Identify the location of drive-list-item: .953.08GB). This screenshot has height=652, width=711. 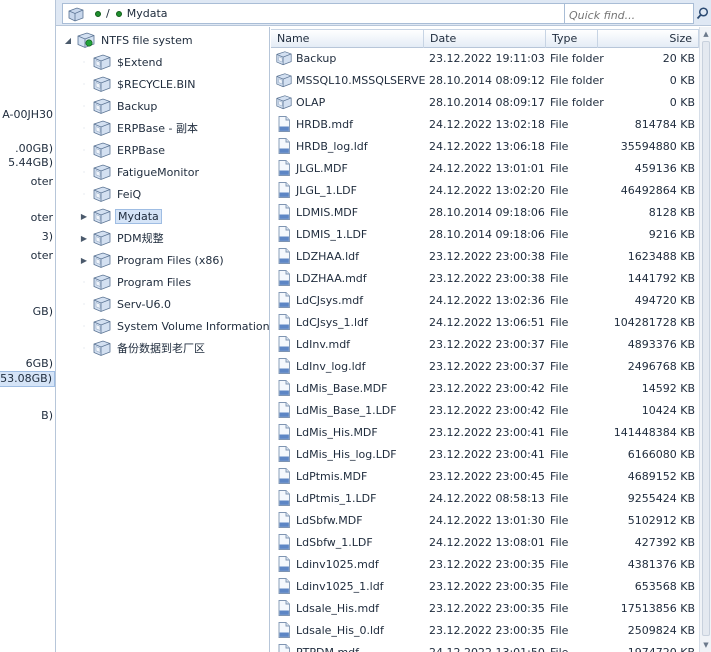
(27, 379).